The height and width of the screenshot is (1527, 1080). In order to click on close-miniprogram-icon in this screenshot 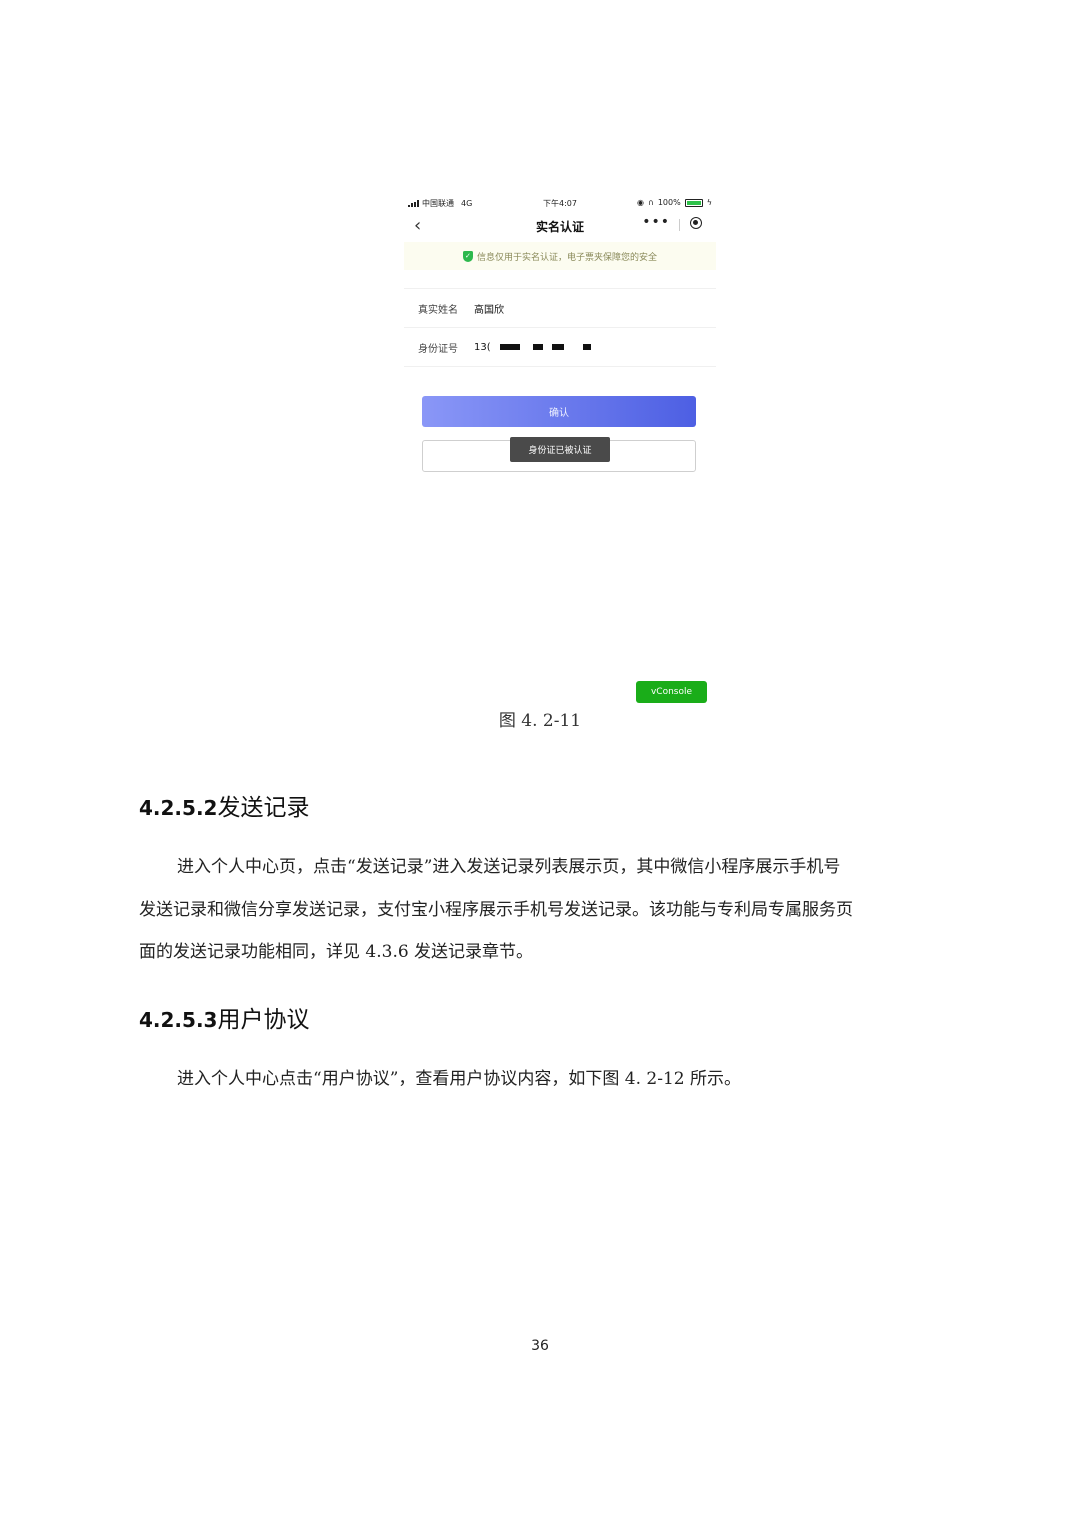, I will do `click(696, 223)`.